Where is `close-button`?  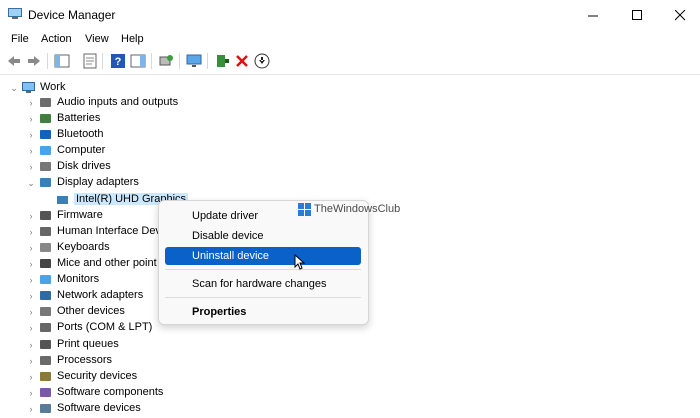 close-button is located at coordinates (678, 15).